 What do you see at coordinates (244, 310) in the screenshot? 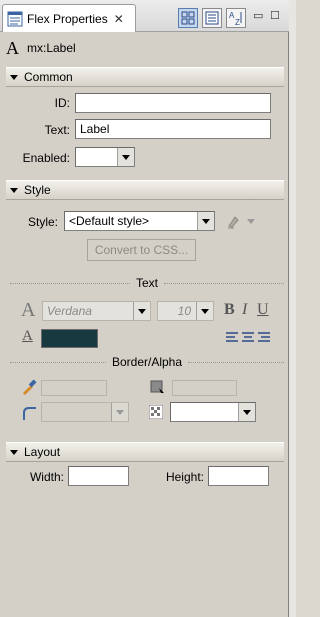
I see `italic-button: I` at bounding box center [244, 310].